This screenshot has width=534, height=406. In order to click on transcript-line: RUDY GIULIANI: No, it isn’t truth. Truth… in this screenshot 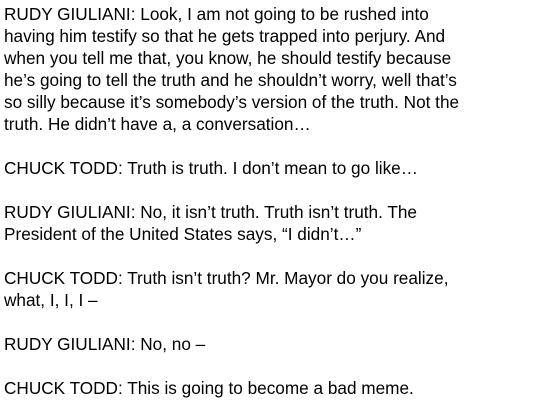, I will do `click(210, 212)`.